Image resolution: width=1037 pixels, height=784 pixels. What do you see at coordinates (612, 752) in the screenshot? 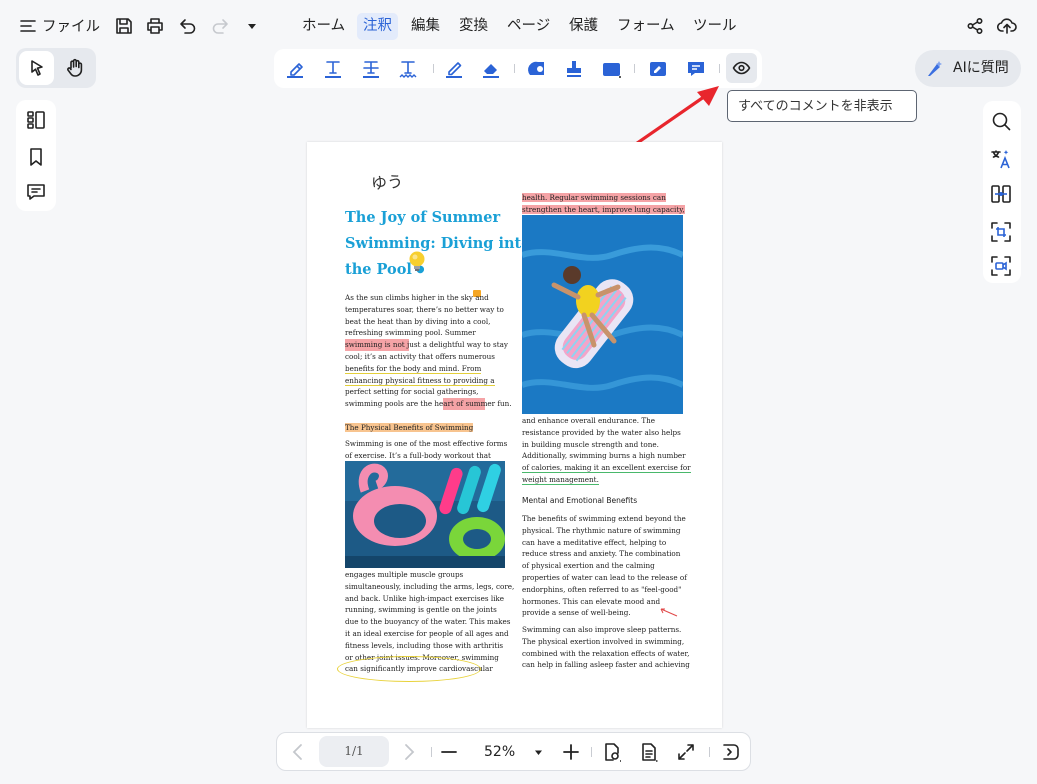
I see `page-settings-icon` at bounding box center [612, 752].